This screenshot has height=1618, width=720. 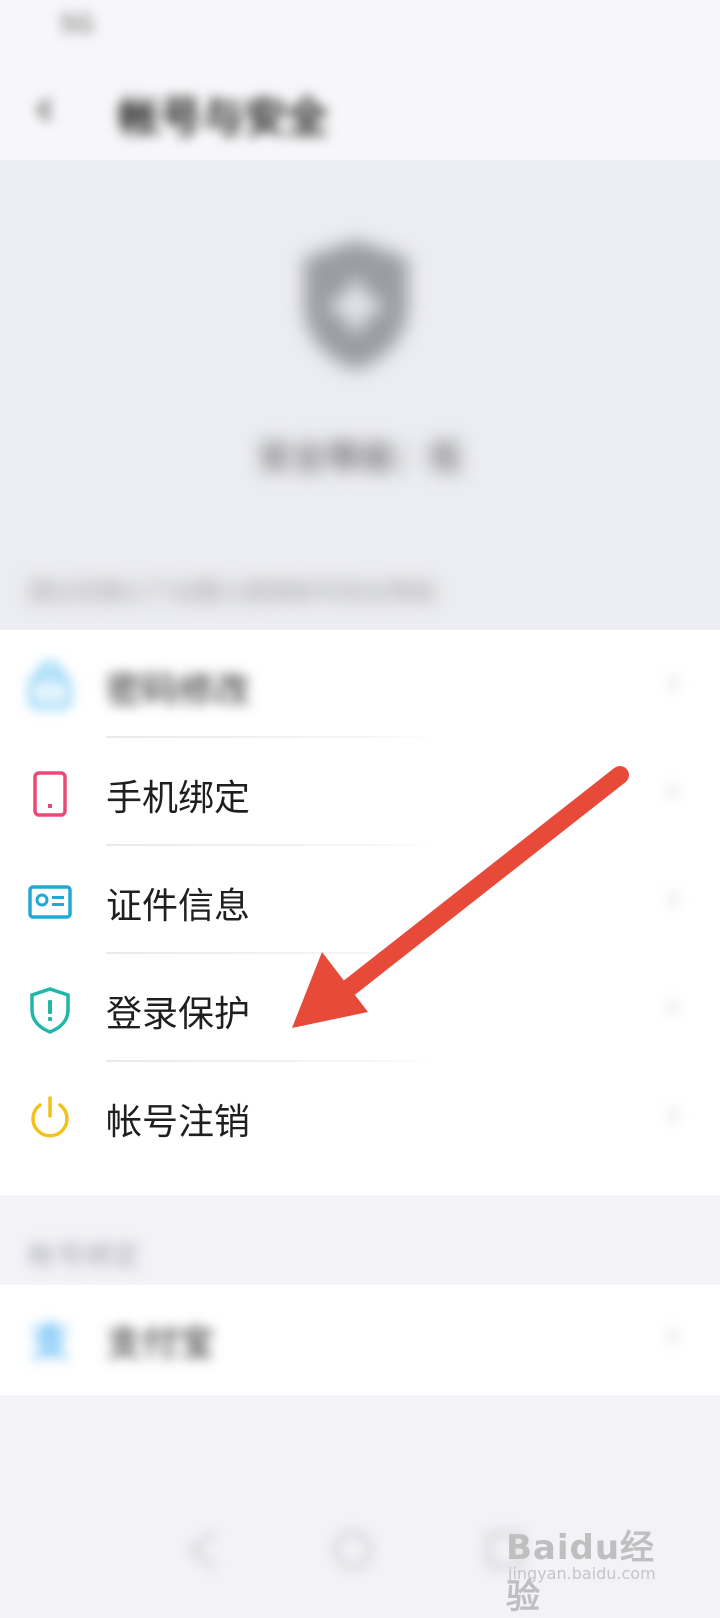 I want to click on list-item-alipay: 支 支付宝 ›, so click(x=360, y=1339).